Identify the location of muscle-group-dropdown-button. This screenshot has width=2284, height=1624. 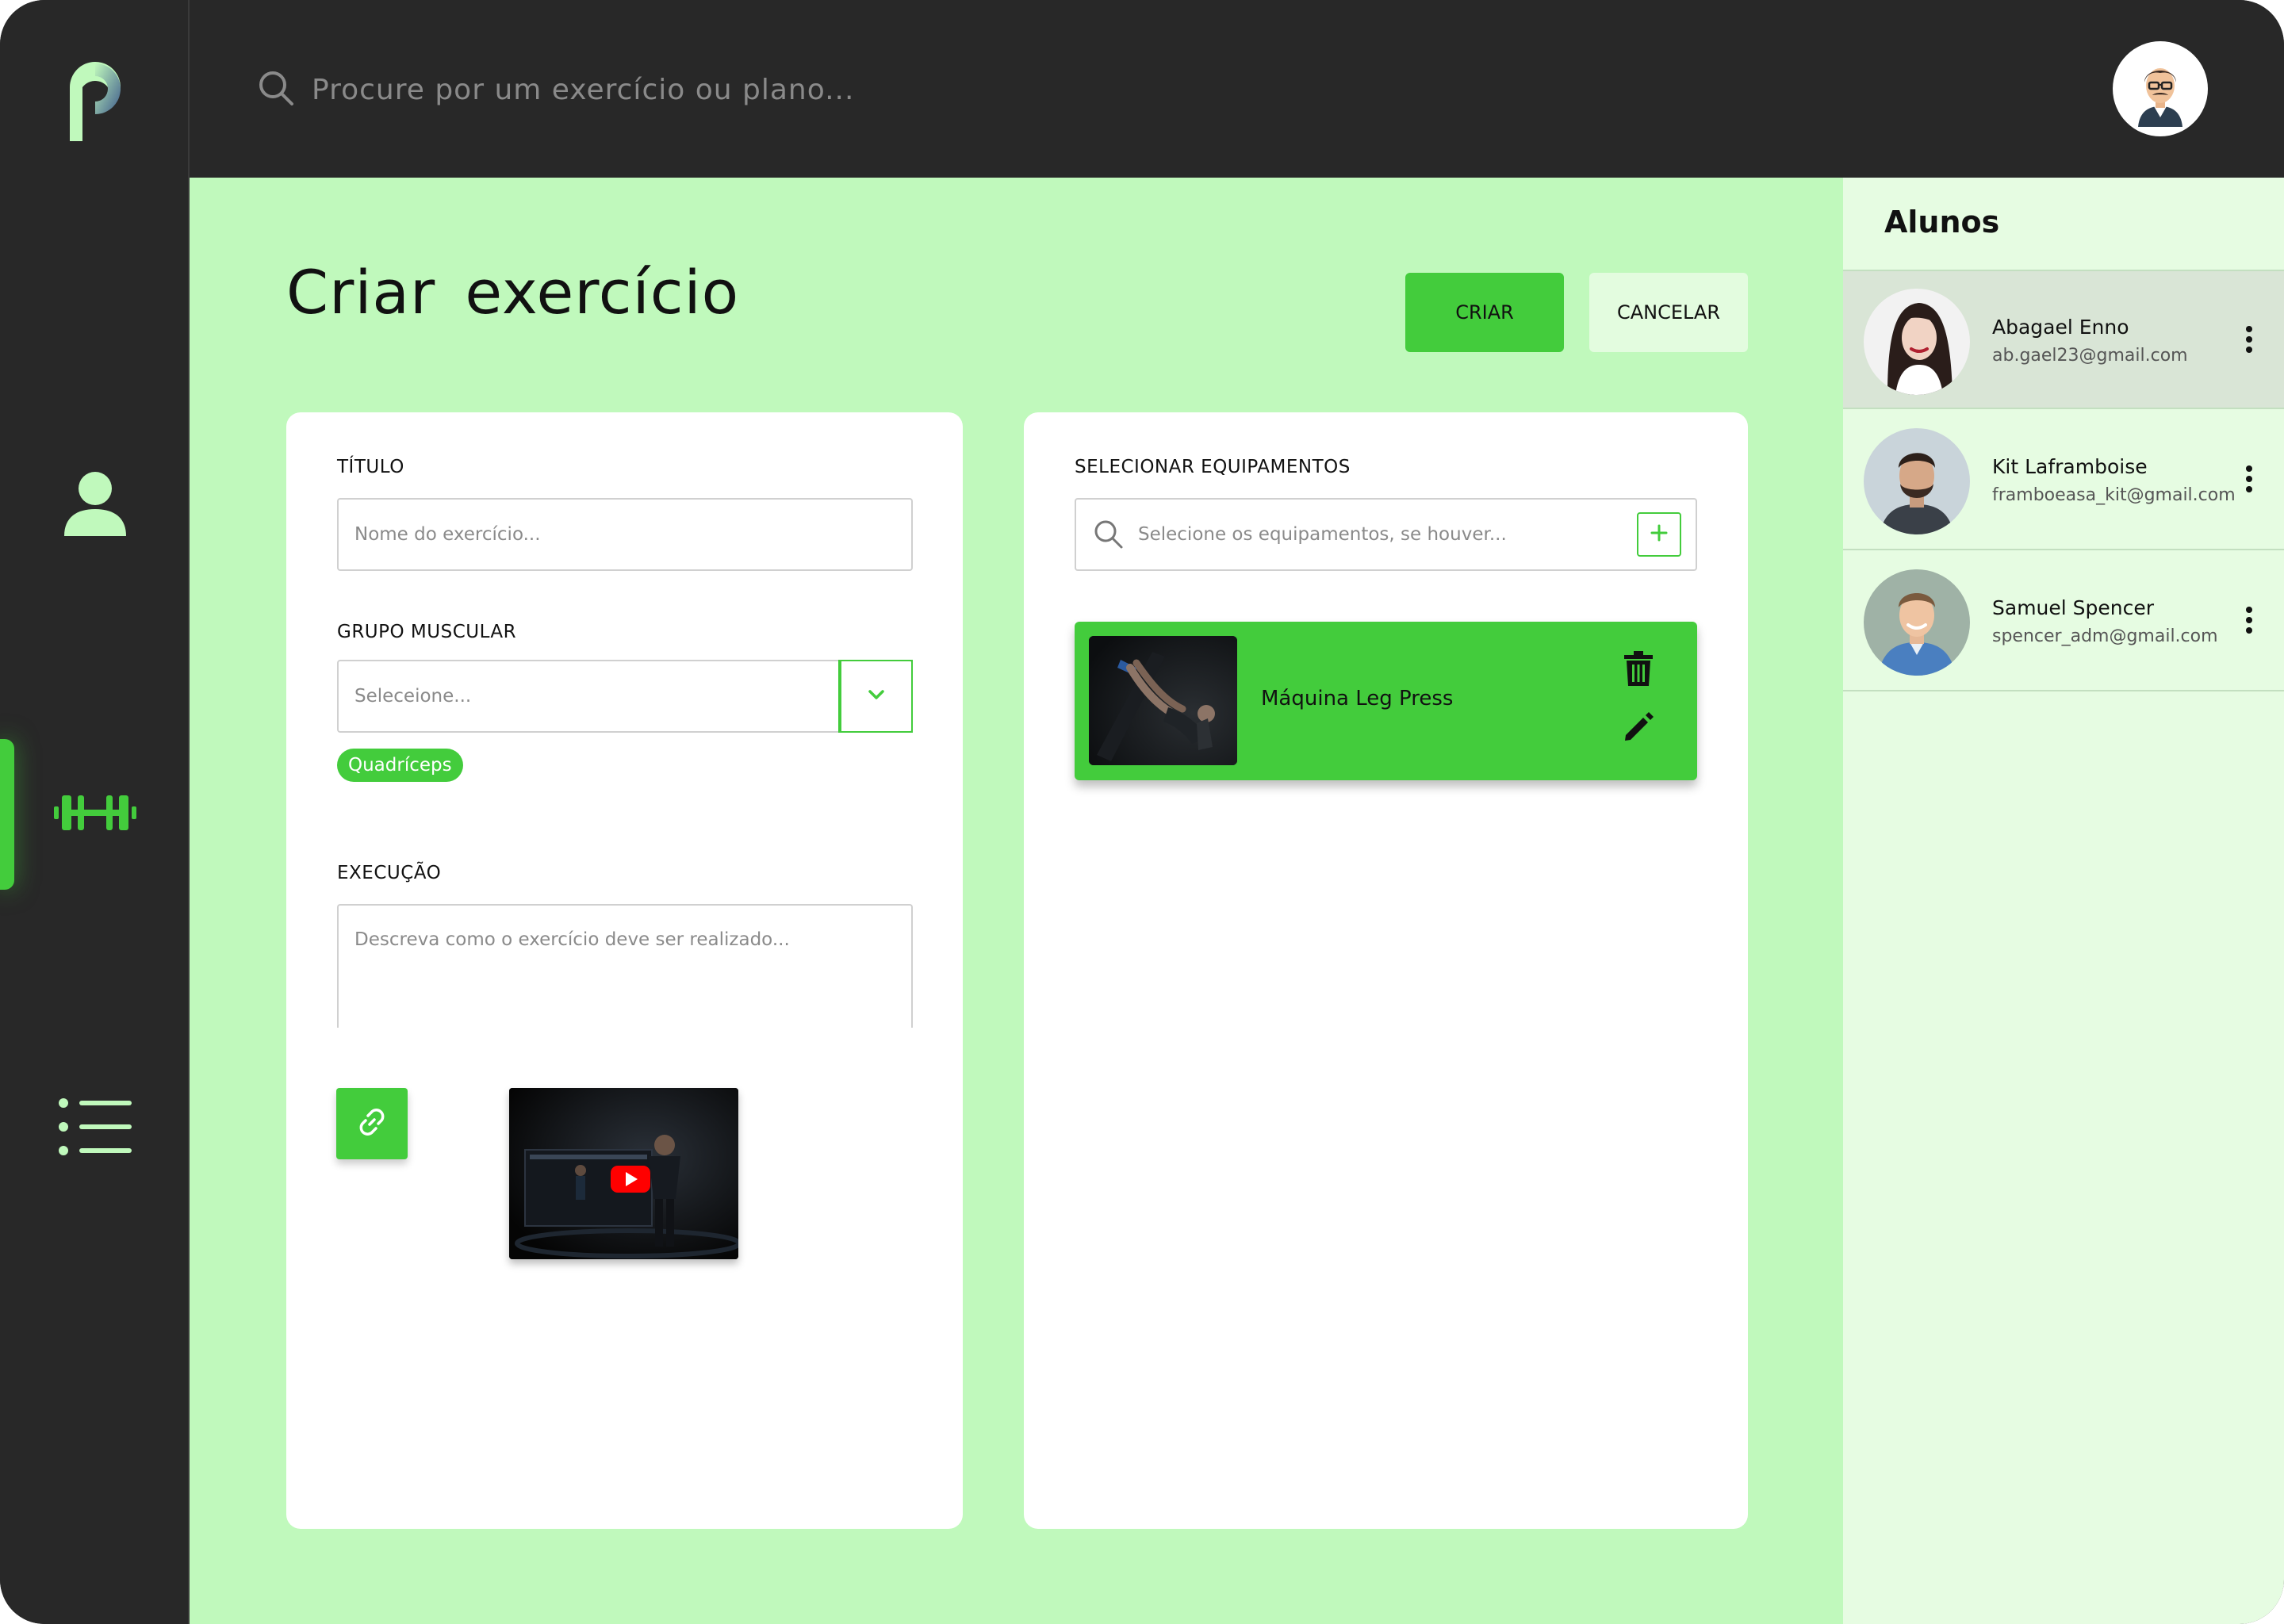
(875, 696).